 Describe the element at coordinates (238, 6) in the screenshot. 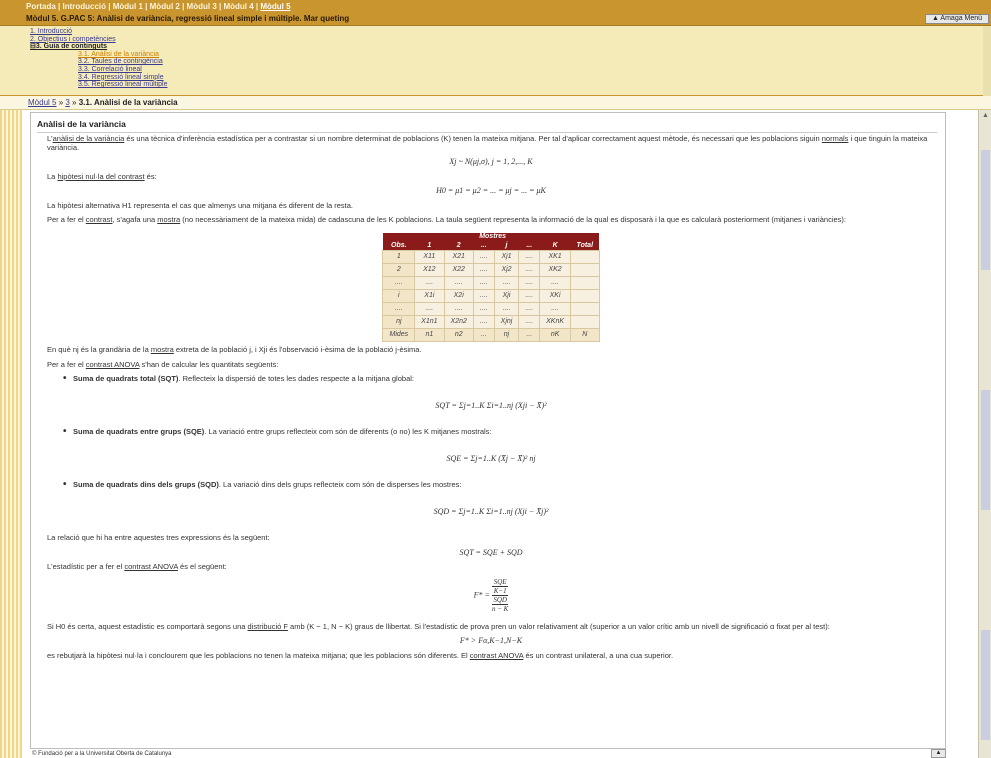

I see `nav-modul-4: Mòdul 4` at that location.